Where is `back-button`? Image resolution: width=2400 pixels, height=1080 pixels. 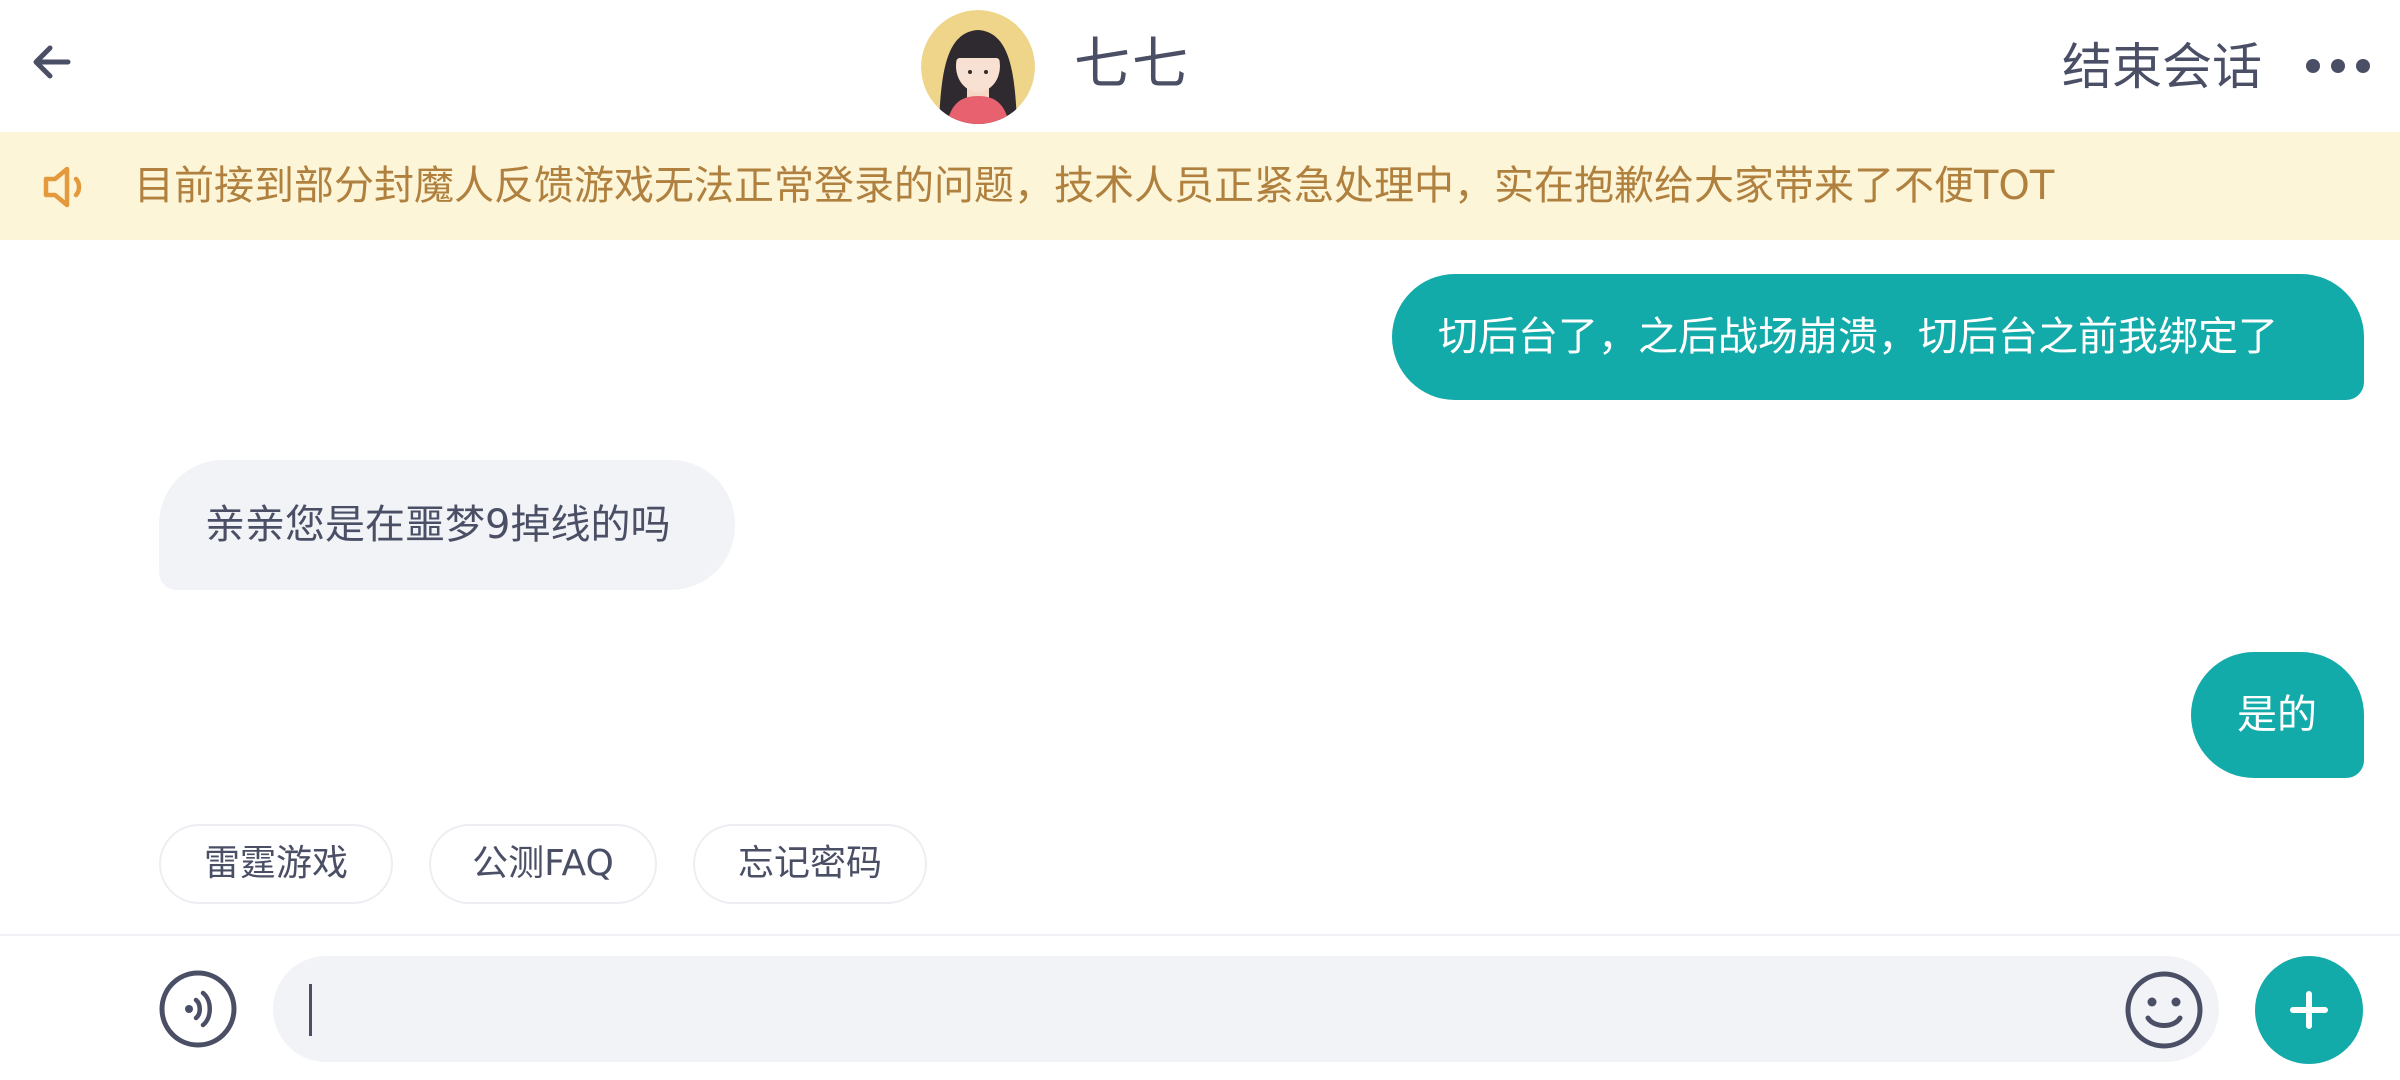
back-button is located at coordinates (52, 62).